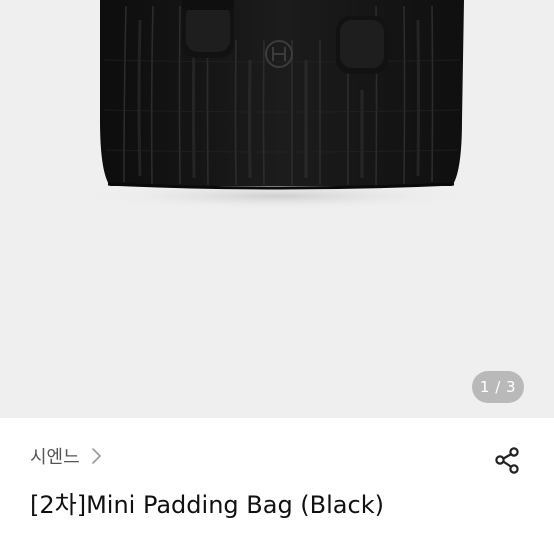 Image resolution: width=554 pixels, height=554 pixels. What do you see at coordinates (55, 457) in the screenshot?
I see `brand-name: 시엔느` at bounding box center [55, 457].